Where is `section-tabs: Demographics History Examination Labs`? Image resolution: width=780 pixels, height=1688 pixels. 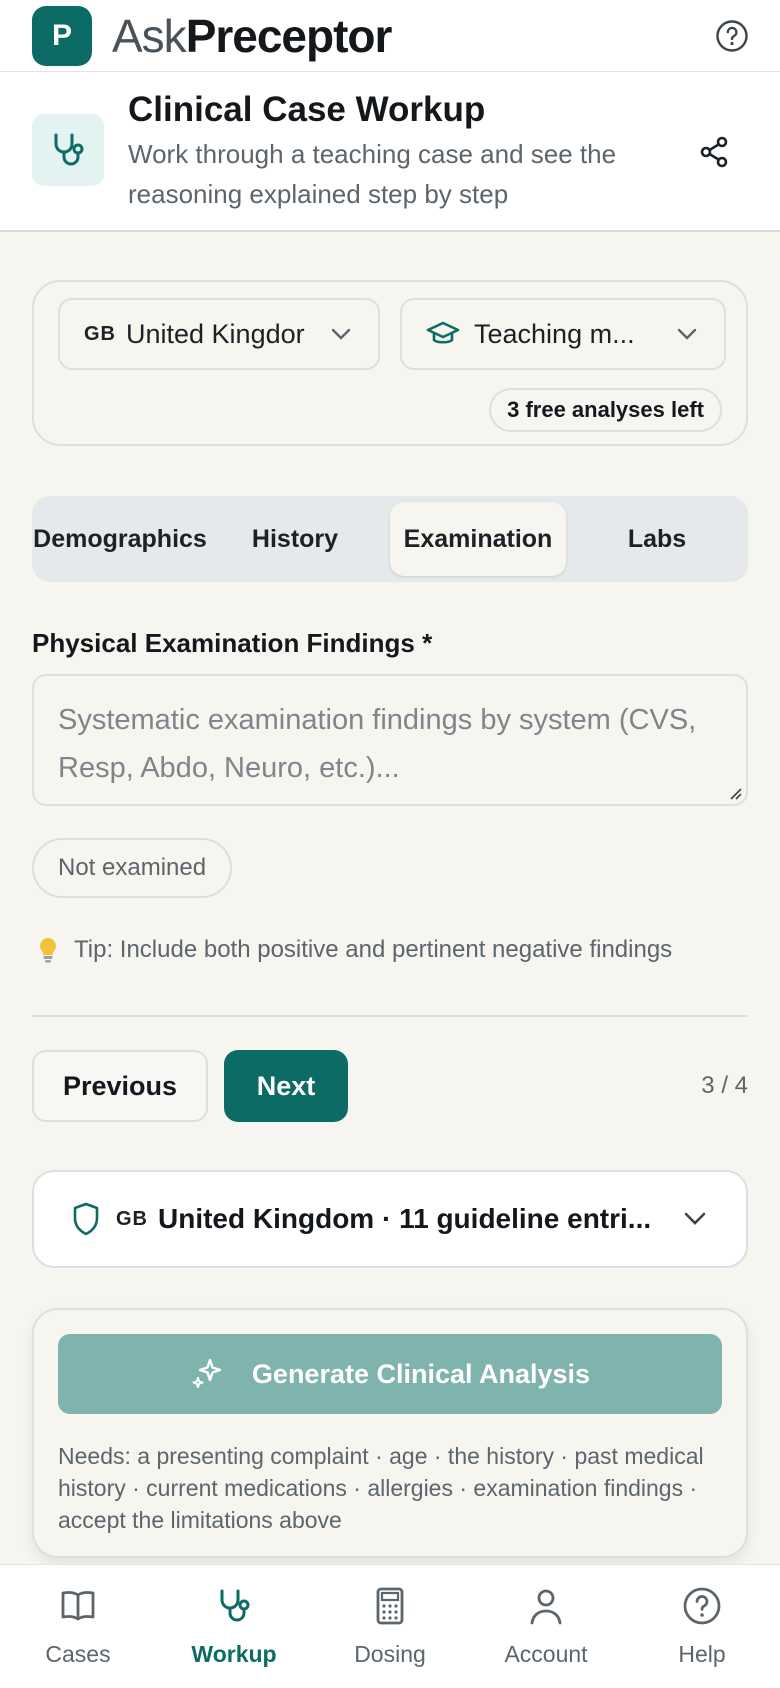
section-tabs: Demographics History Examination Labs is located at coordinates (390, 539).